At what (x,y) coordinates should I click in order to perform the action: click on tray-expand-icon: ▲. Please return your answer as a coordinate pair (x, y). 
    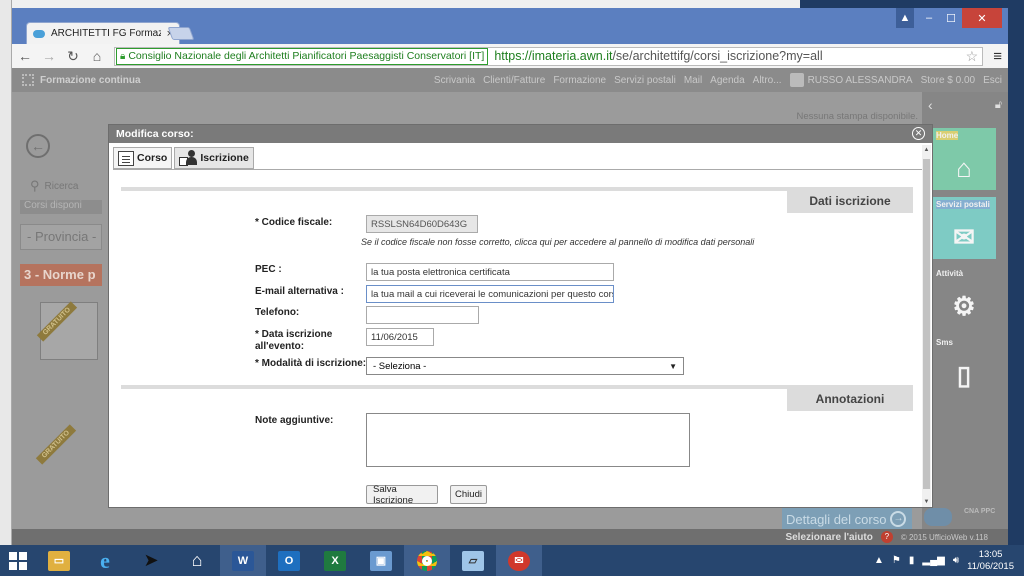
    Looking at the image, I should click on (879, 560).